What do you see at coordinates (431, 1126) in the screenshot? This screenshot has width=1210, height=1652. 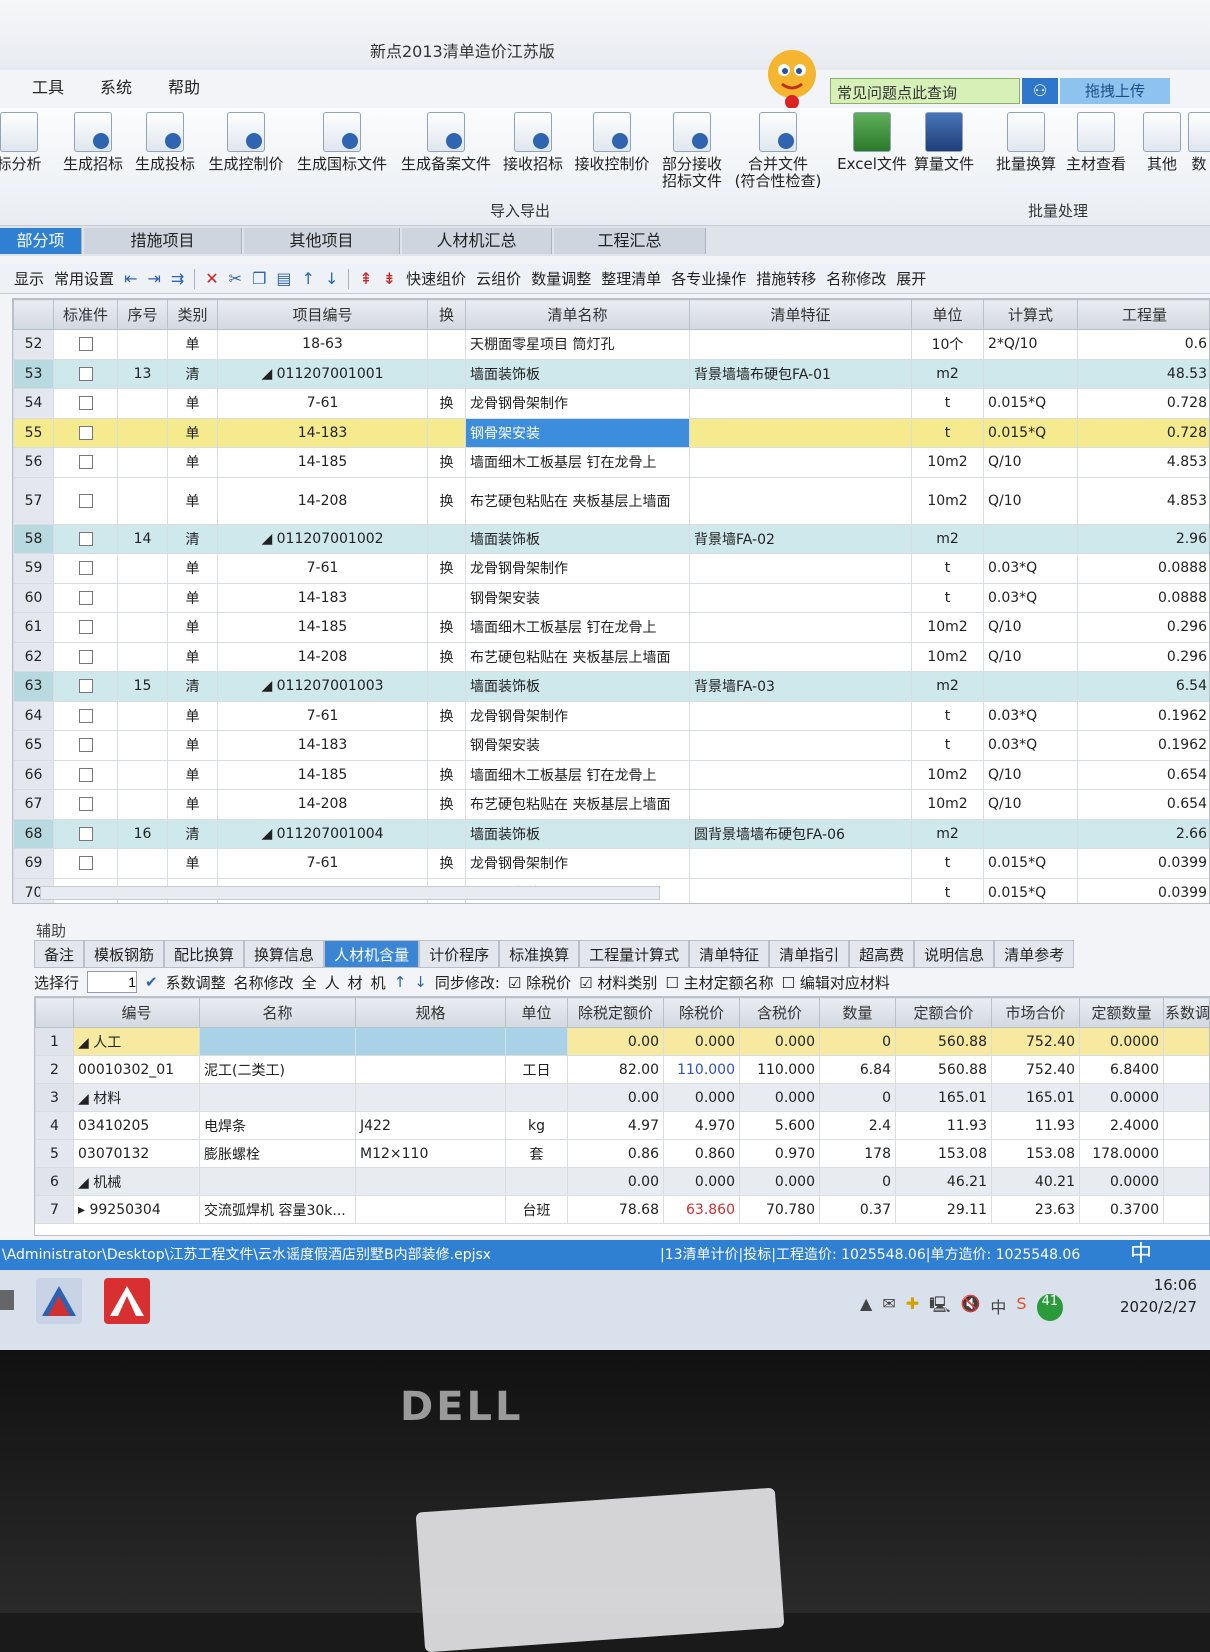 I see `resource-cell: J422` at bounding box center [431, 1126].